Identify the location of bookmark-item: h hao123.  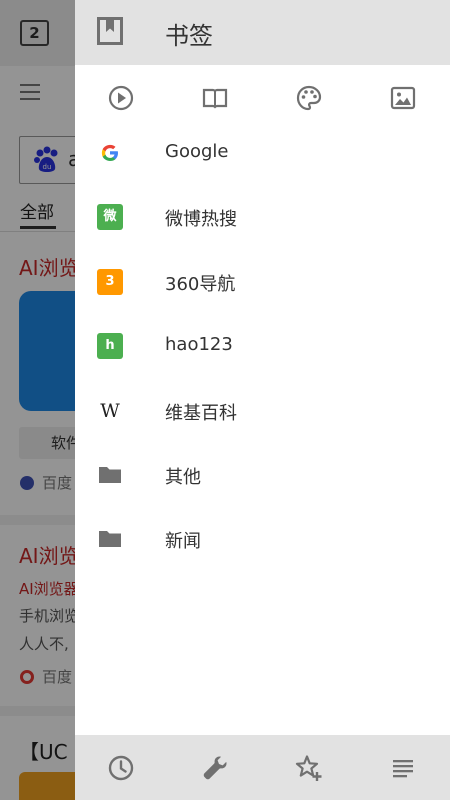
(262, 347).